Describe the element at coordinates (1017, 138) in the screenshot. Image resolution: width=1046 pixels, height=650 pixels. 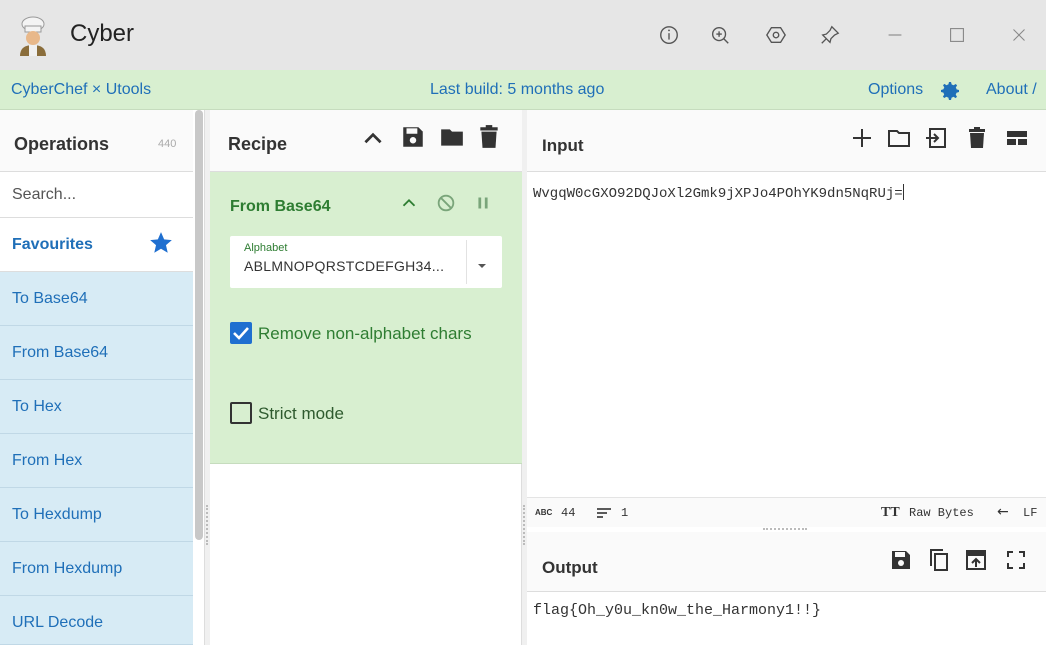
I see `layout-icon` at that location.